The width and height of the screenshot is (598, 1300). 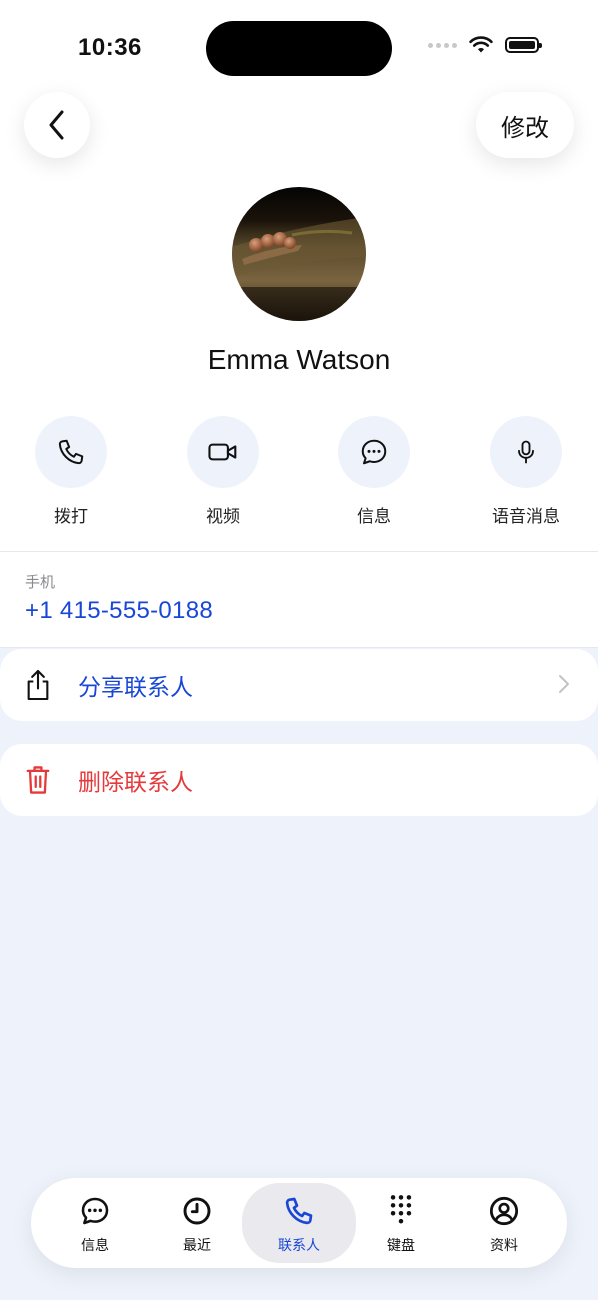 I want to click on status-indicators, so click(x=485, y=45).